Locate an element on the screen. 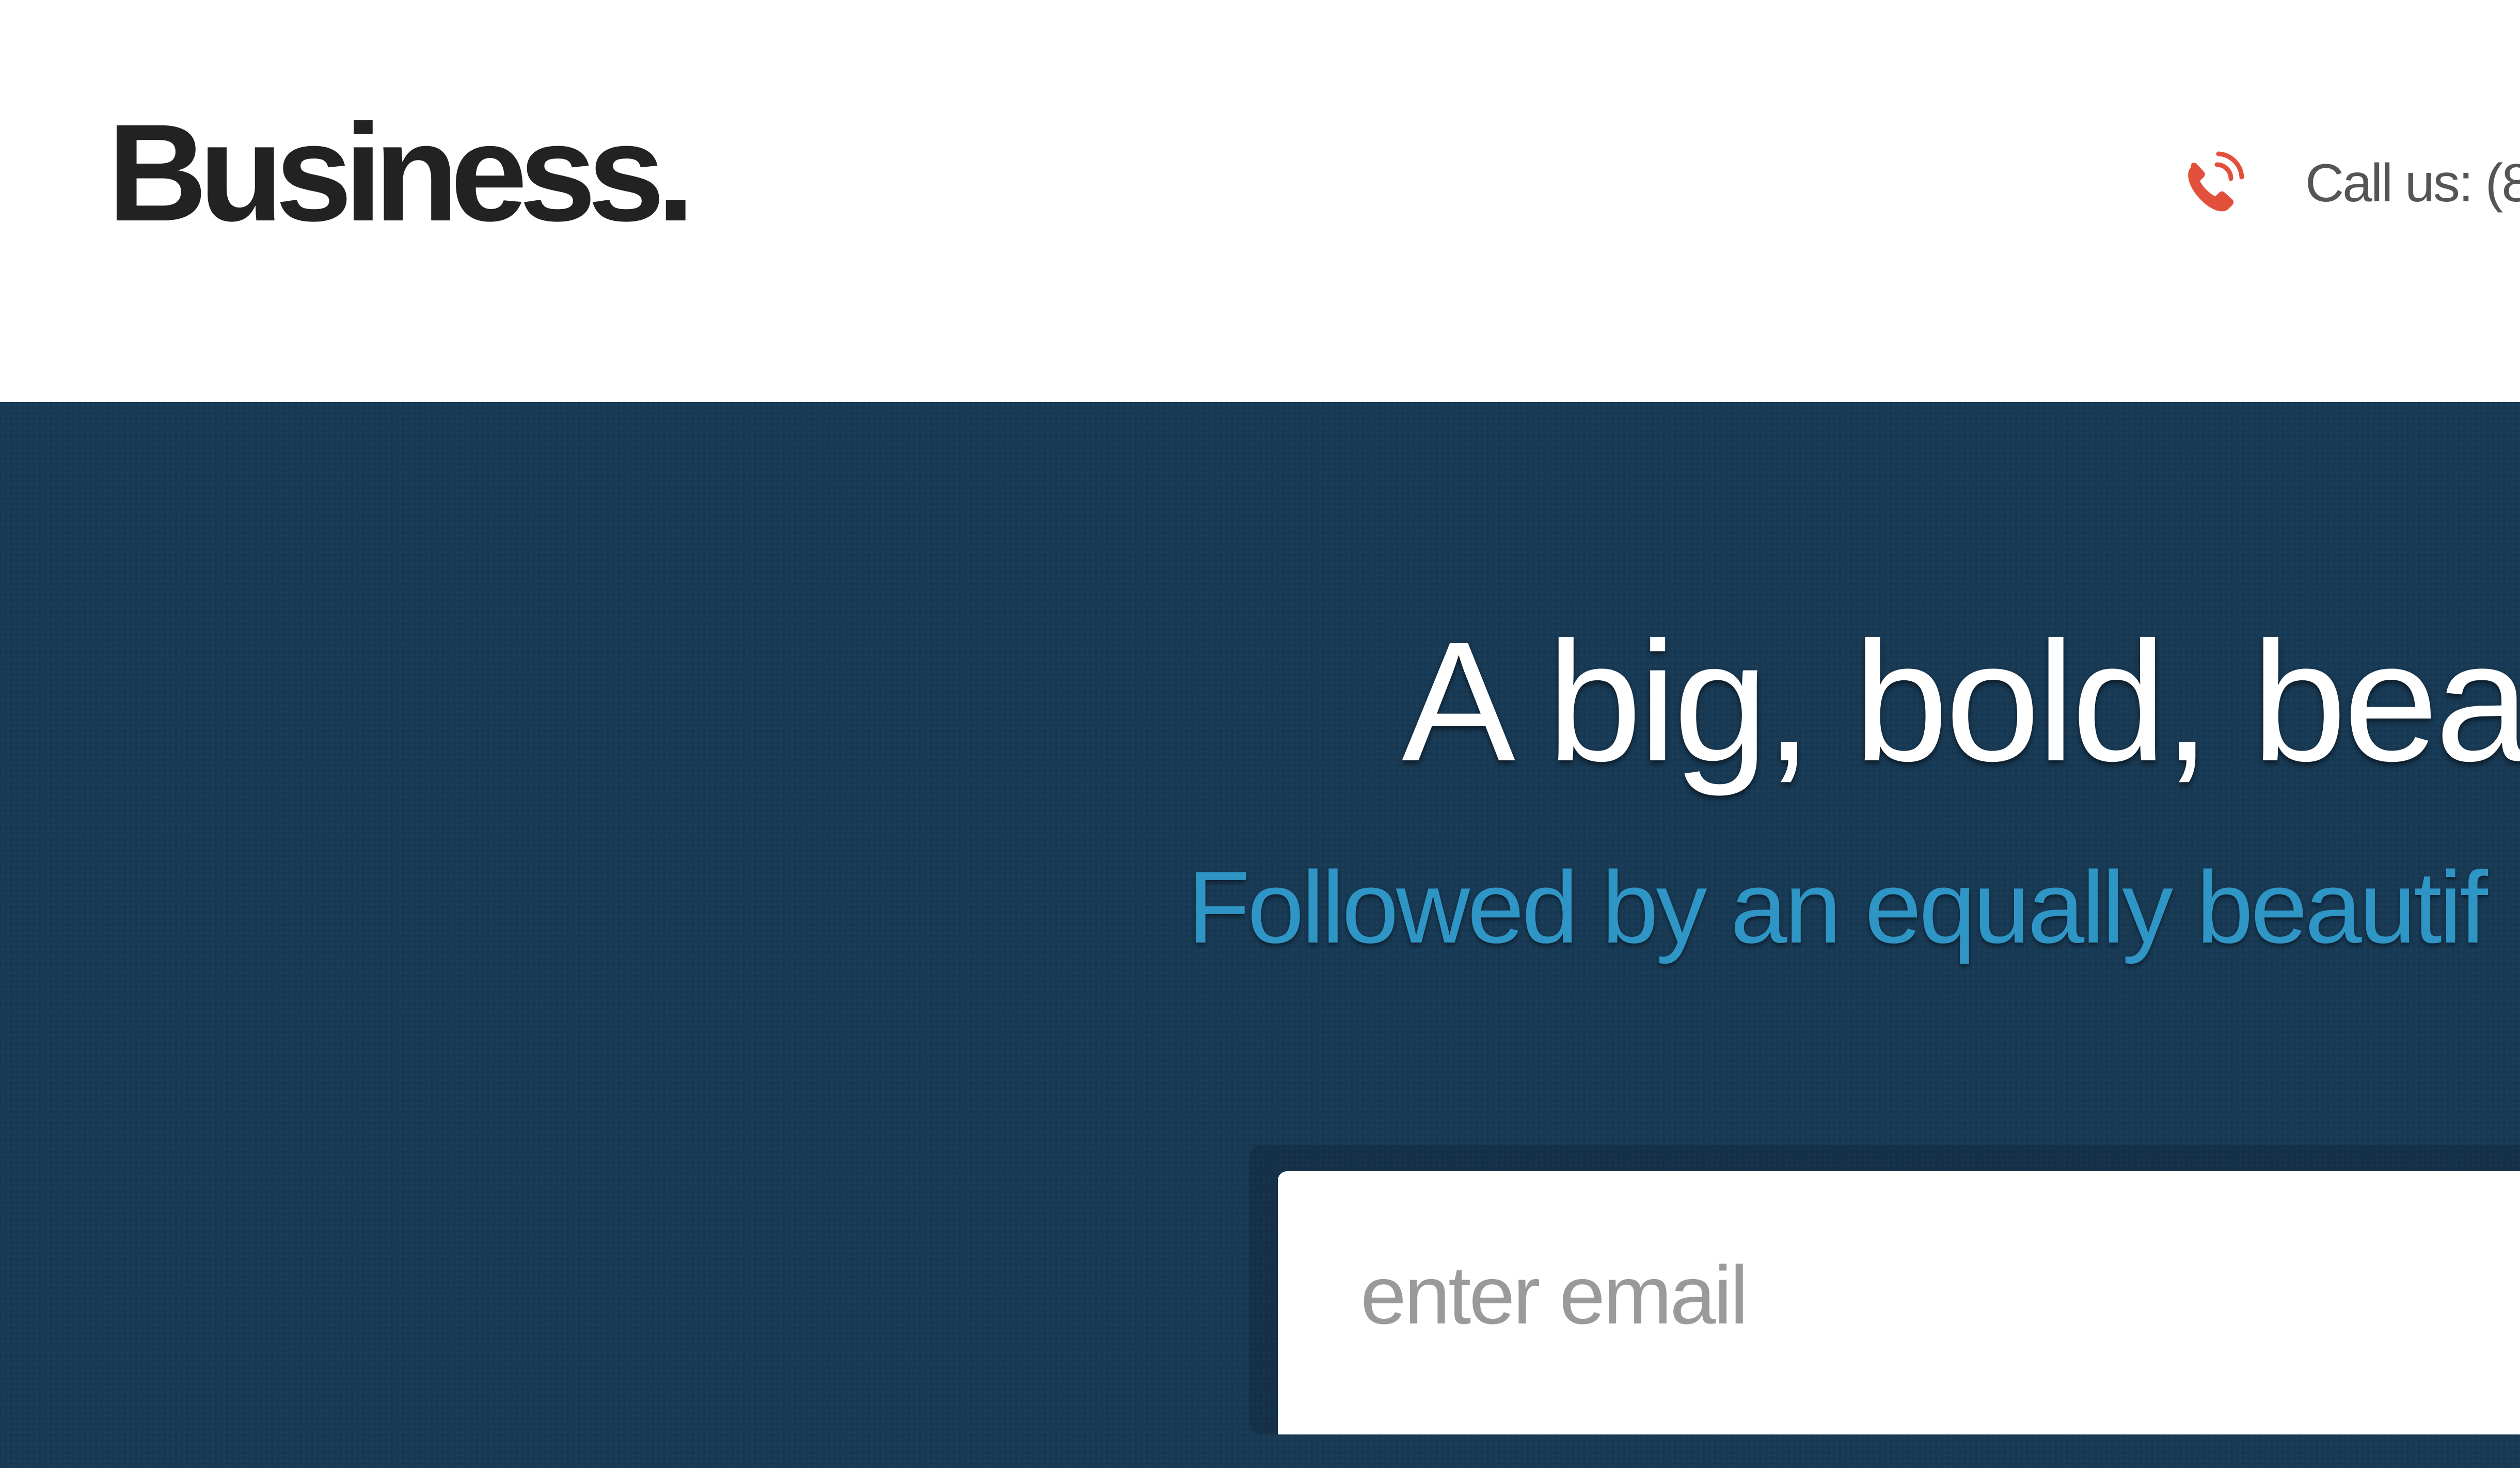  hero-title: A big, bold, beau is located at coordinates (1961, 701).